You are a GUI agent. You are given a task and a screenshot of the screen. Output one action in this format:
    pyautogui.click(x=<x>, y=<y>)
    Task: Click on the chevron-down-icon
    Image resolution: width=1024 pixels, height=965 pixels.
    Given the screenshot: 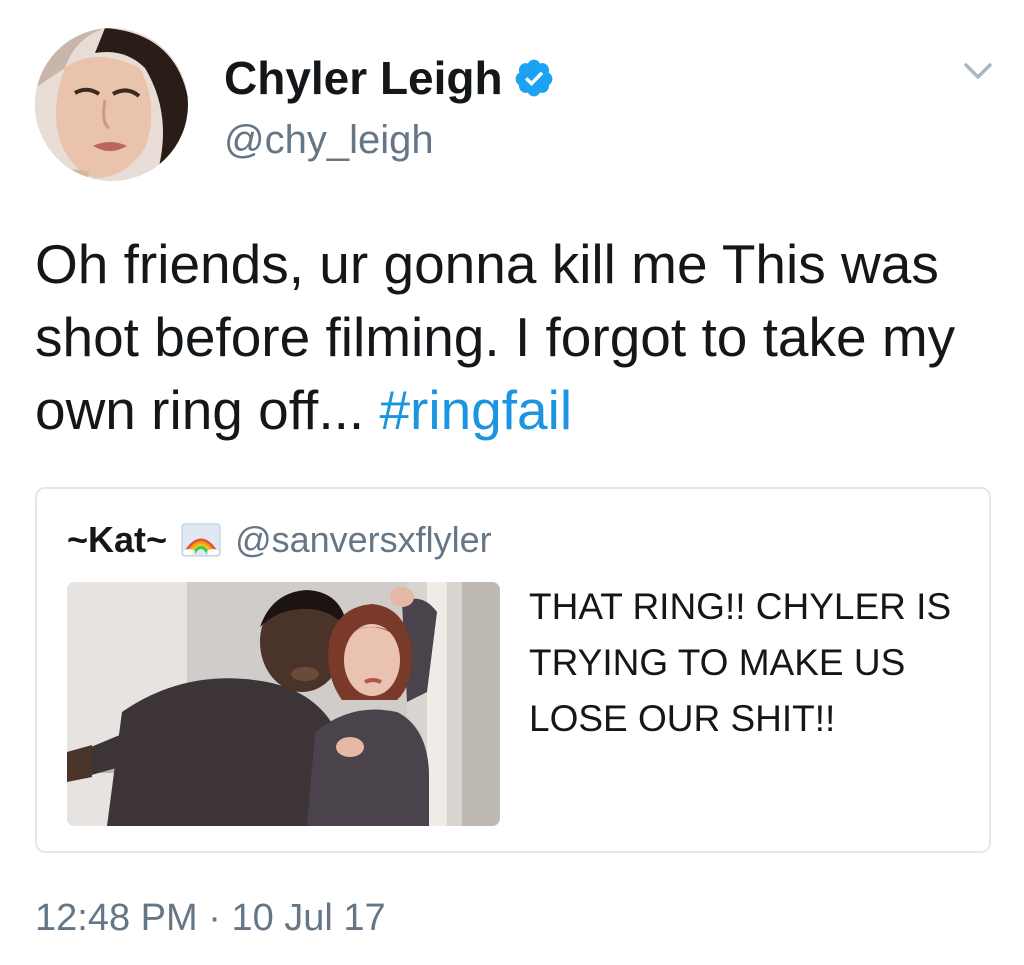 What is the action you would take?
    pyautogui.click(x=978, y=70)
    